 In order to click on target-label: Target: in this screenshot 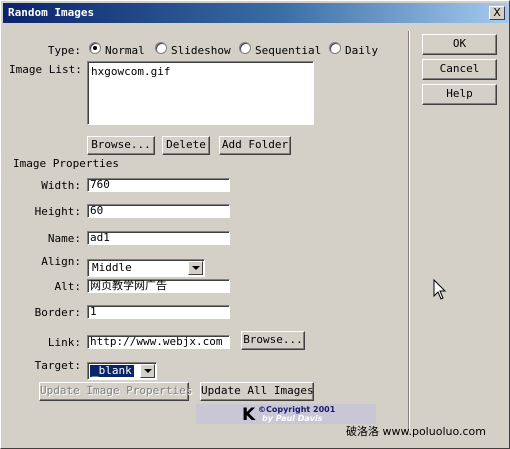, I will do `click(57, 365)`.